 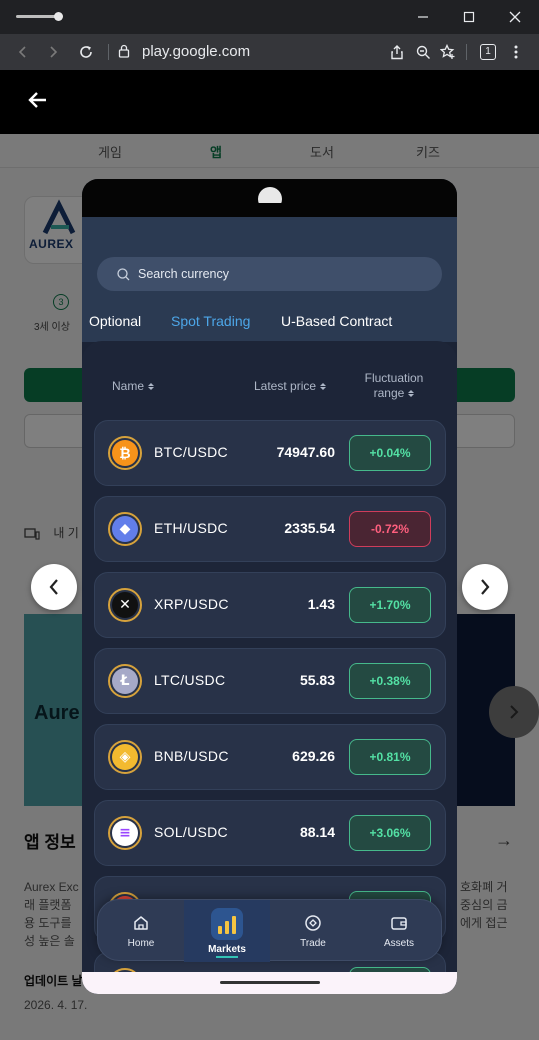 I want to click on latest-price: 1.43, so click(x=321, y=604).